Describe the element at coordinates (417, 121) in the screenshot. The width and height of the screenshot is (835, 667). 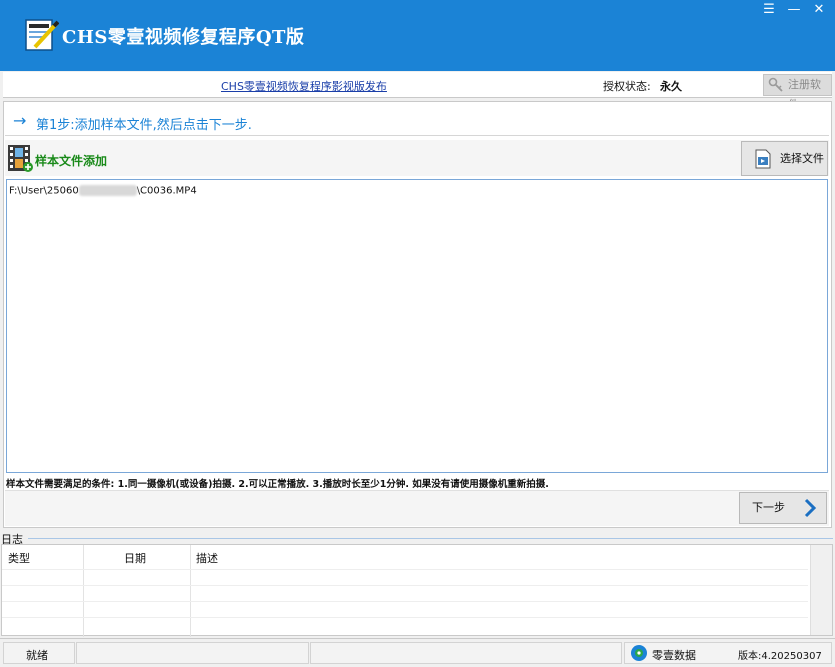
I see `step-bar: → 第1步:添加样本文件,然后点击下一步.` at that location.